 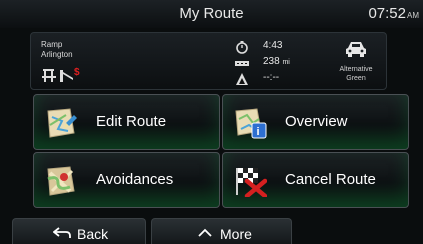 What do you see at coordinates (62, 232) in the screenshot?
I see `back-arrow-icon` at bounding box center [62, 232].